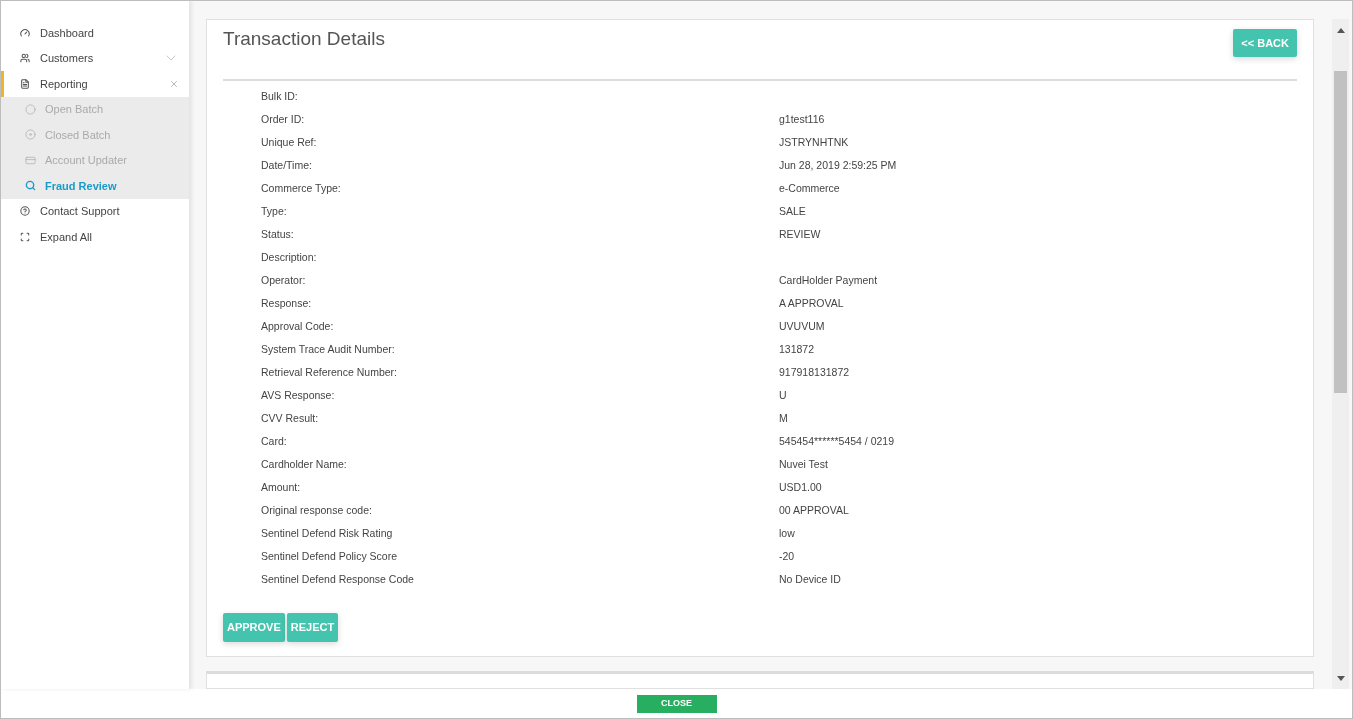 The height and width of the screenshot is (719, 1353). I want to click on detail-value: 131872, so click(797, 349).